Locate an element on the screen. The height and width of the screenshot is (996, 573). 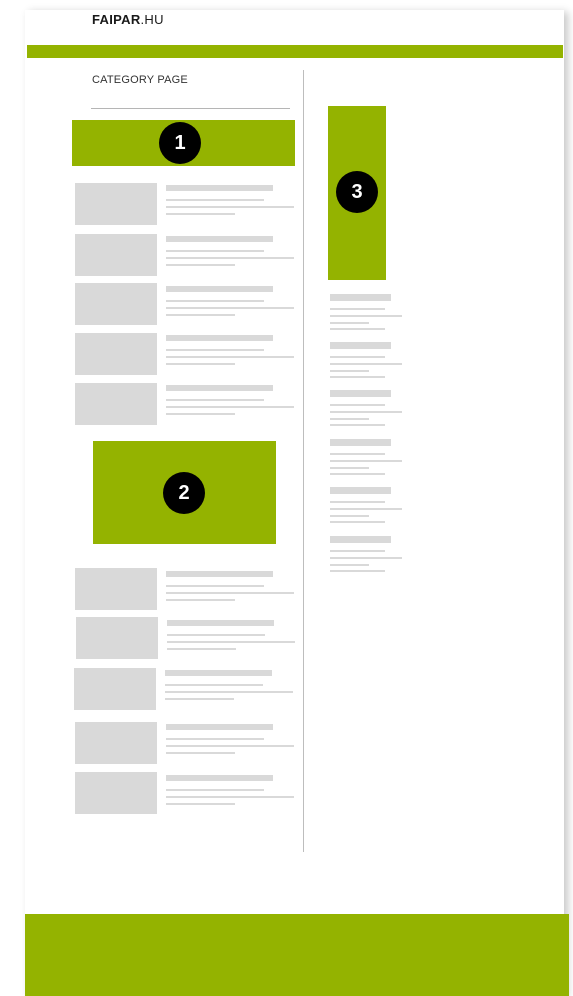
ad-slot-2: 2 is located at coordinates (184, 492).